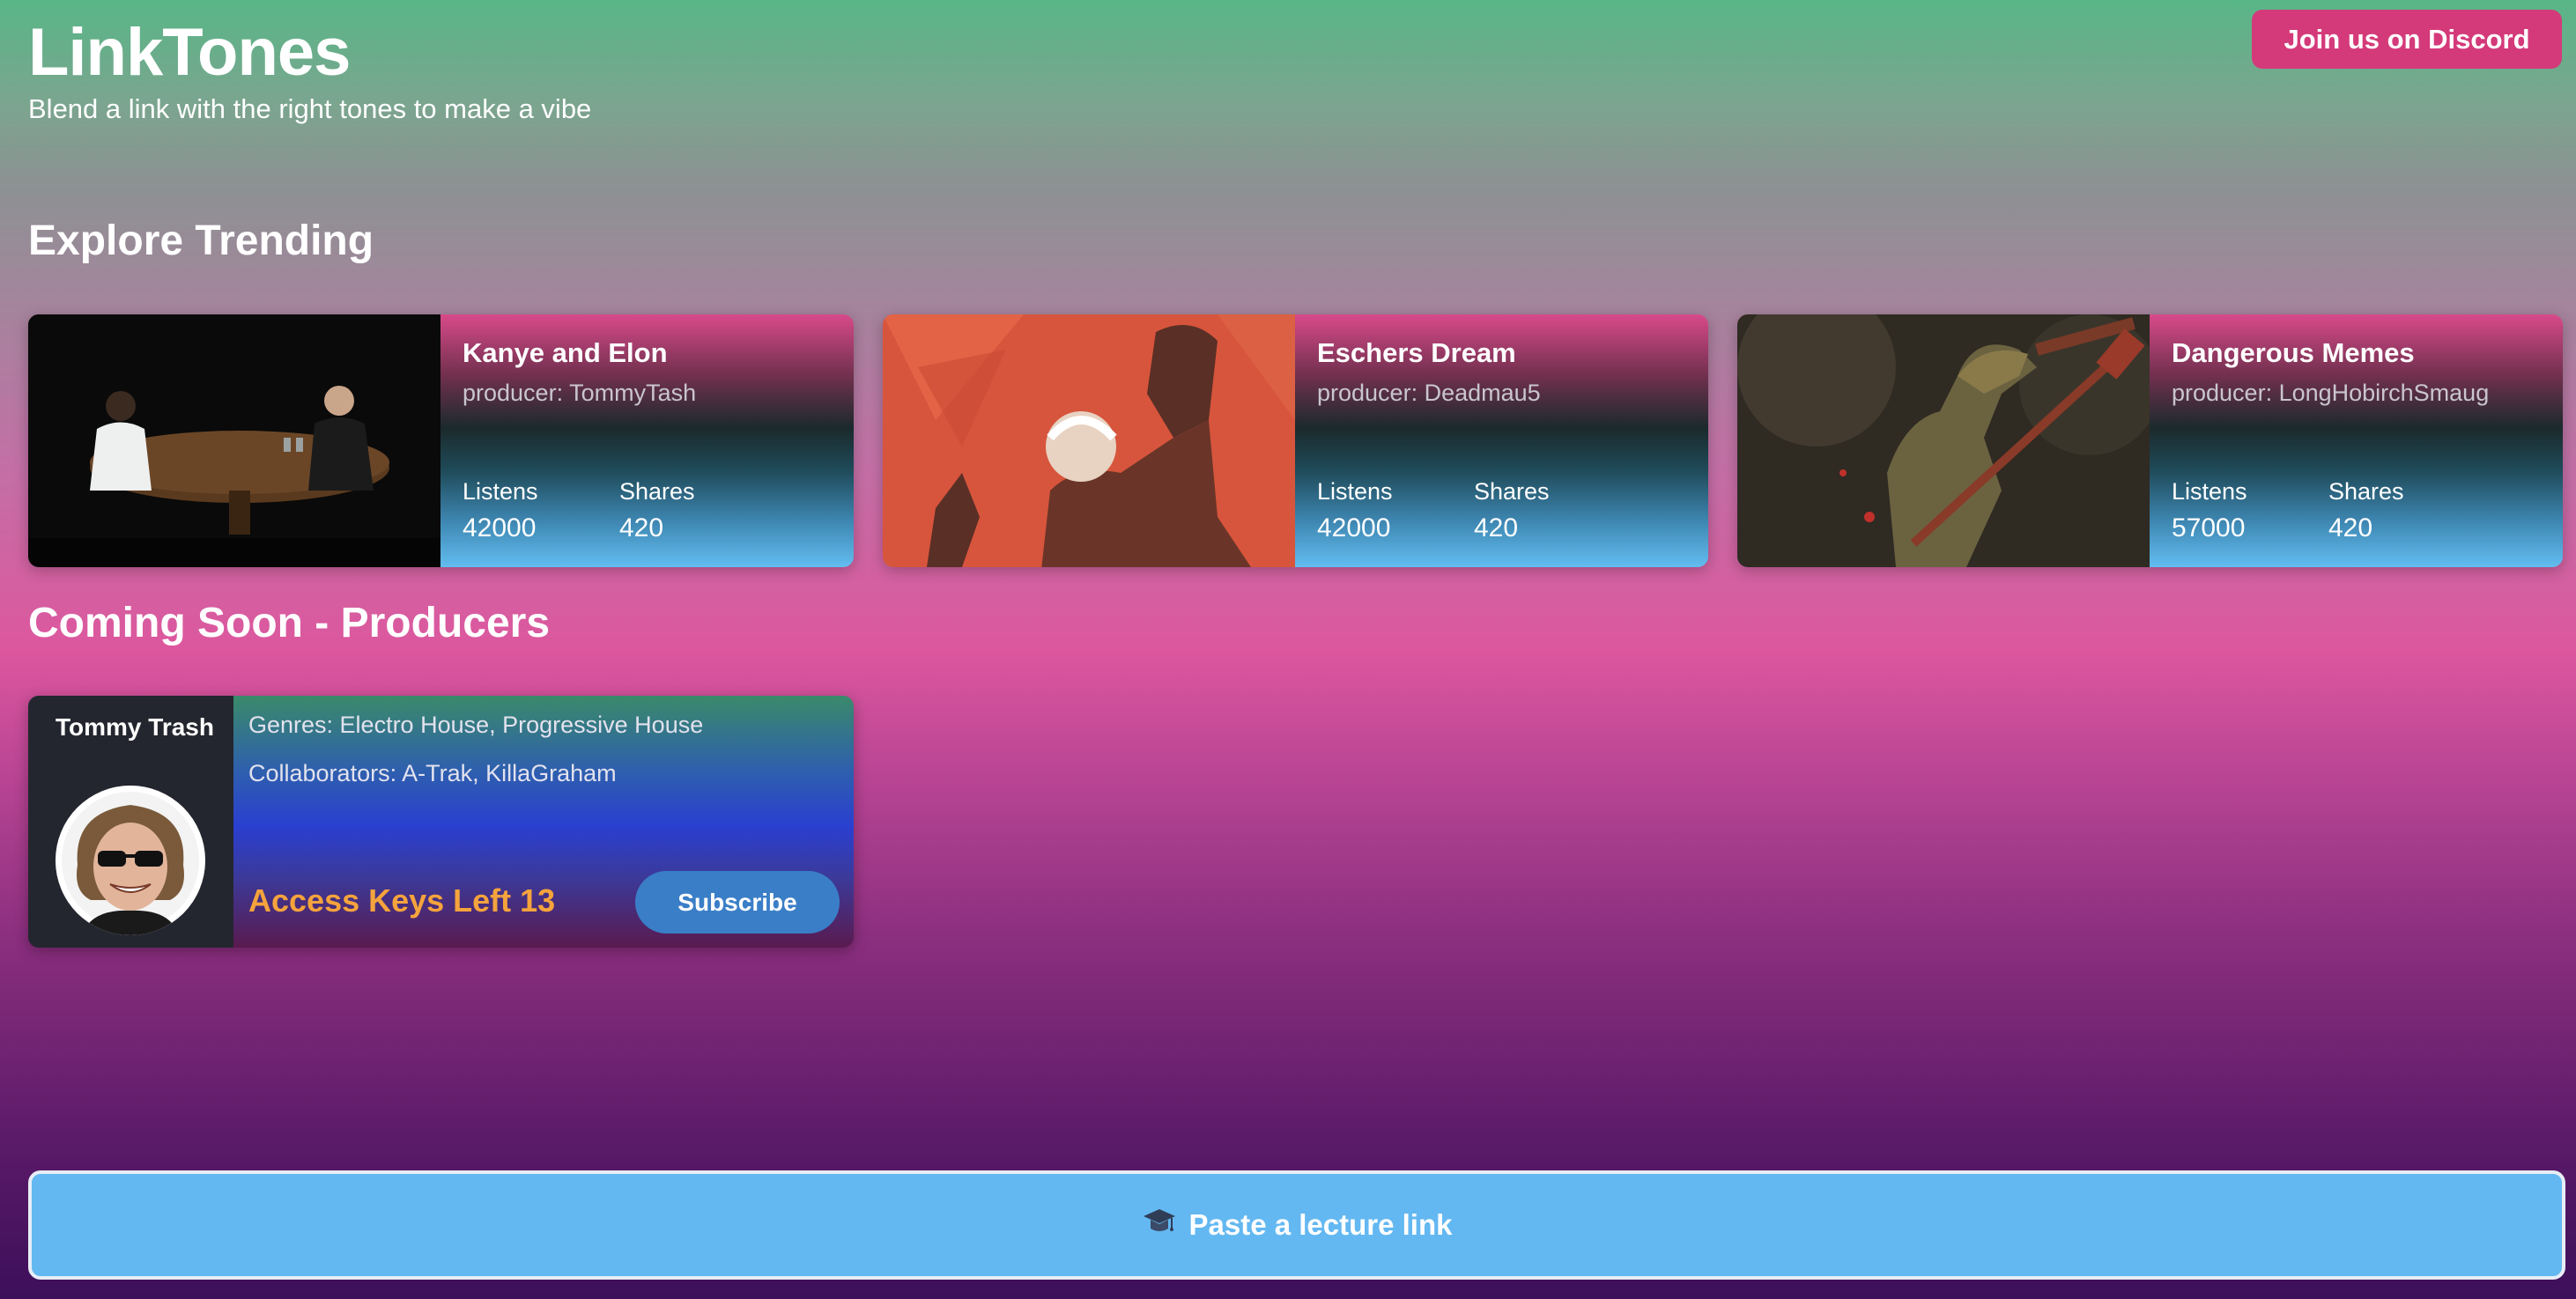 Image resolution: width=2576 pixels, height=1299 pixels. Describe the element at coordinates (2407, 39) in the screenshot. I see `discord-button: Join us on Discord` at that location.